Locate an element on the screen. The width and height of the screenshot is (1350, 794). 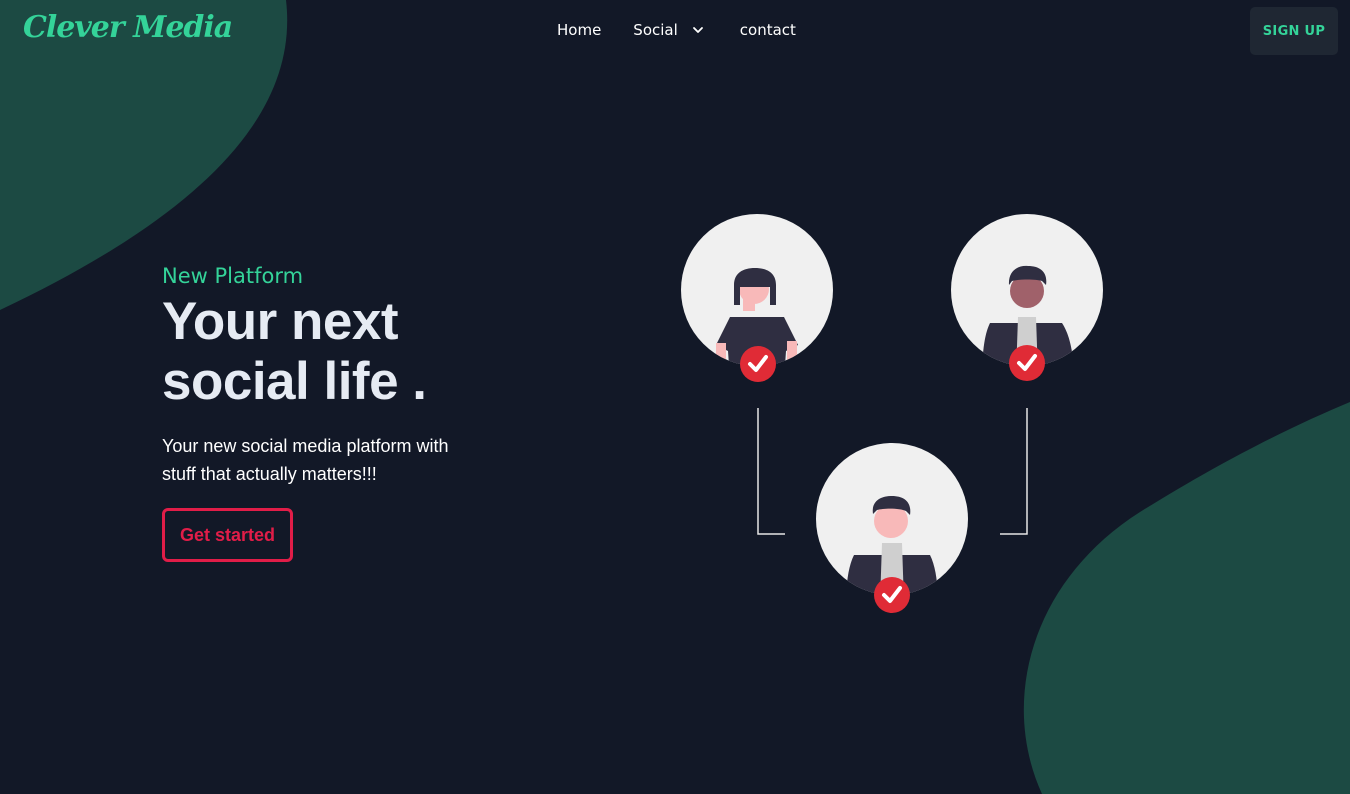
nav-contact-link: contact is located at coordinates (768, 30).